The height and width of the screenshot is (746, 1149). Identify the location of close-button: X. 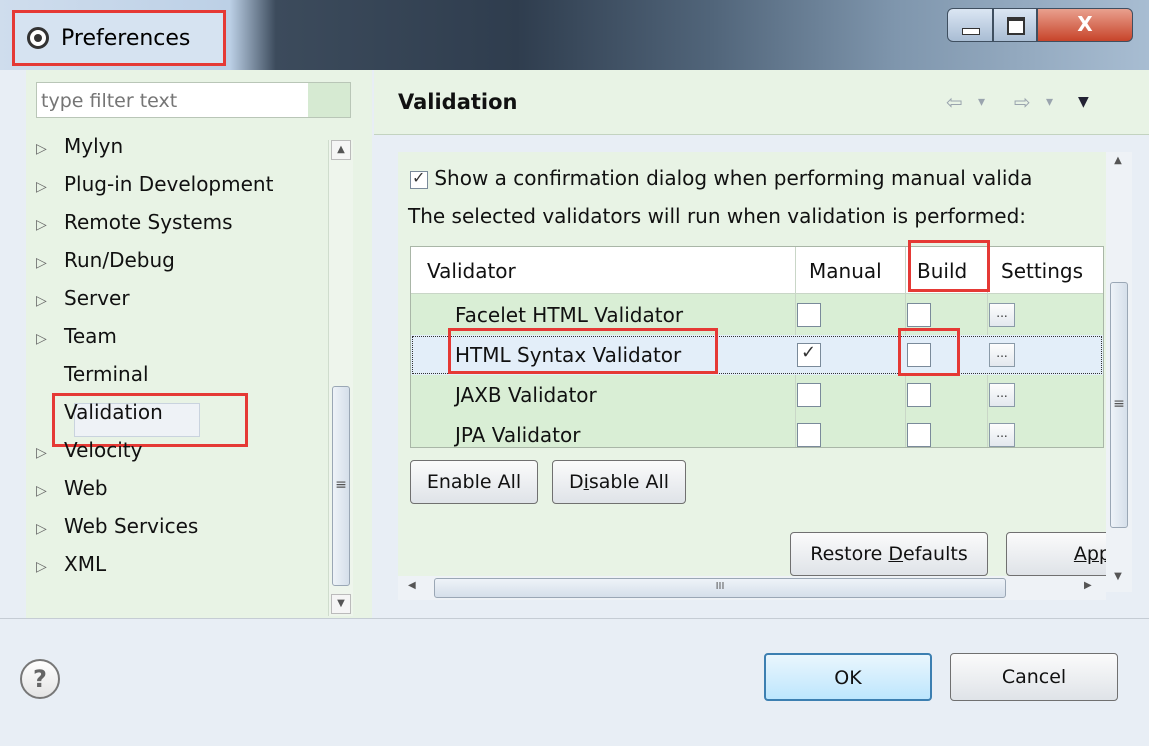
(1085, 25).